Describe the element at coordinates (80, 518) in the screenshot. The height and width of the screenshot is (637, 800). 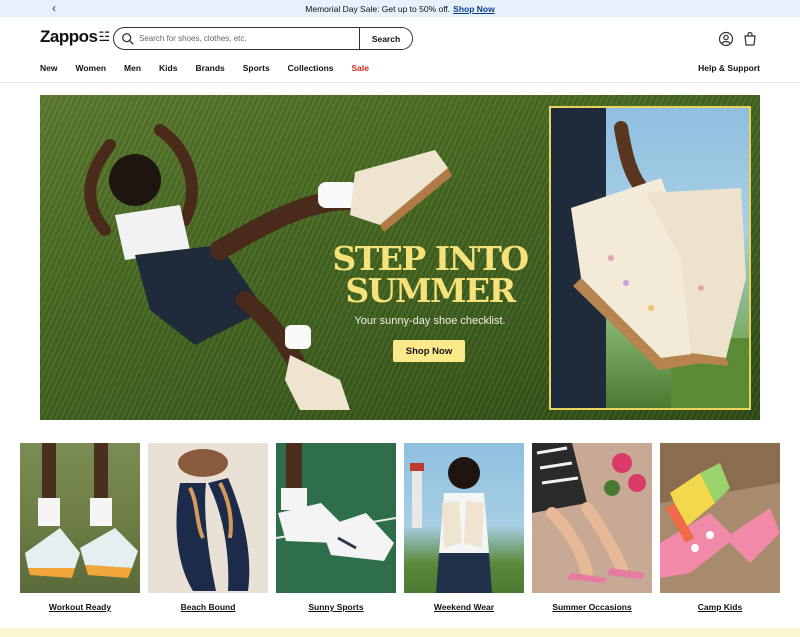
I see `workout-ready-image` at that location.